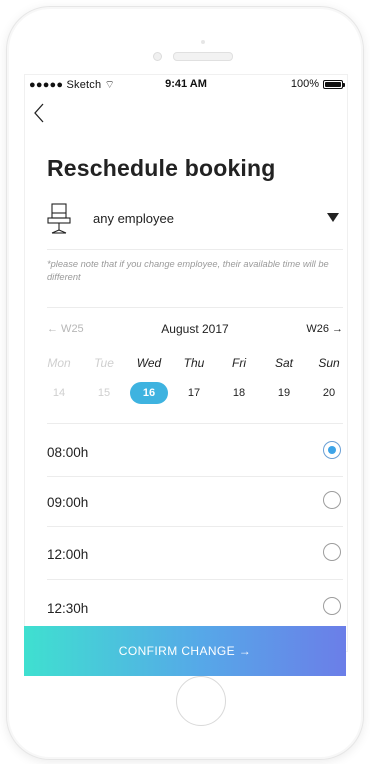  I want to click on day-name: Sun, so click(329, 363).